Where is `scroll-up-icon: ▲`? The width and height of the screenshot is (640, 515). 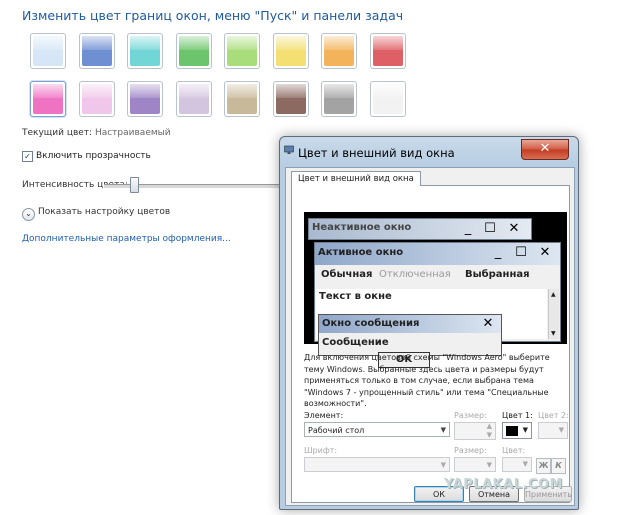
scroll-up-icon: ▲ is located at coordinates (553, 294).